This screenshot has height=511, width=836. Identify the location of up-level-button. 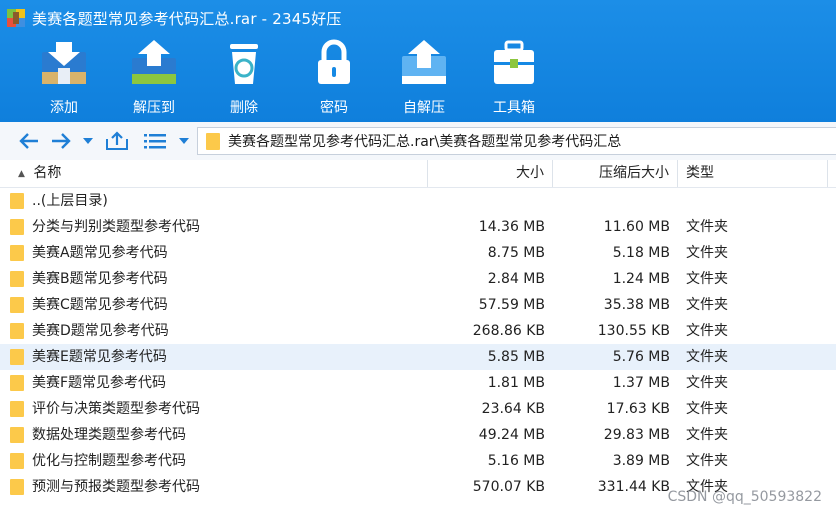
(117, 141).